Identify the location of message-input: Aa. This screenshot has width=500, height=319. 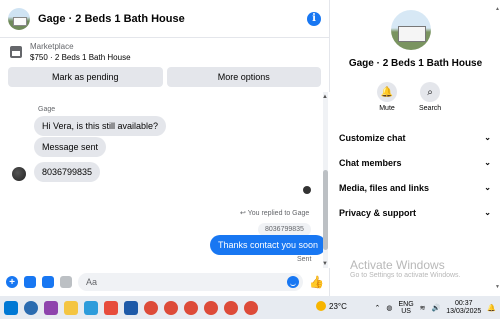
(191, 282).